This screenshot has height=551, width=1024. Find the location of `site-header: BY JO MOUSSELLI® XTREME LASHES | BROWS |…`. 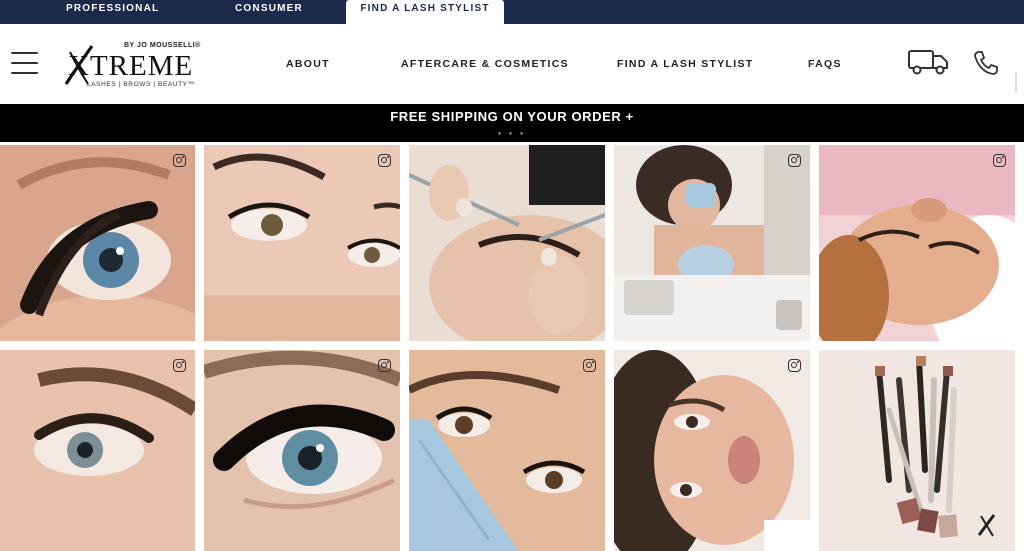

site-header: BY JO MOUSSELLI® XTREME LASHES | BROWS |… is located at coordinates (512, 64).